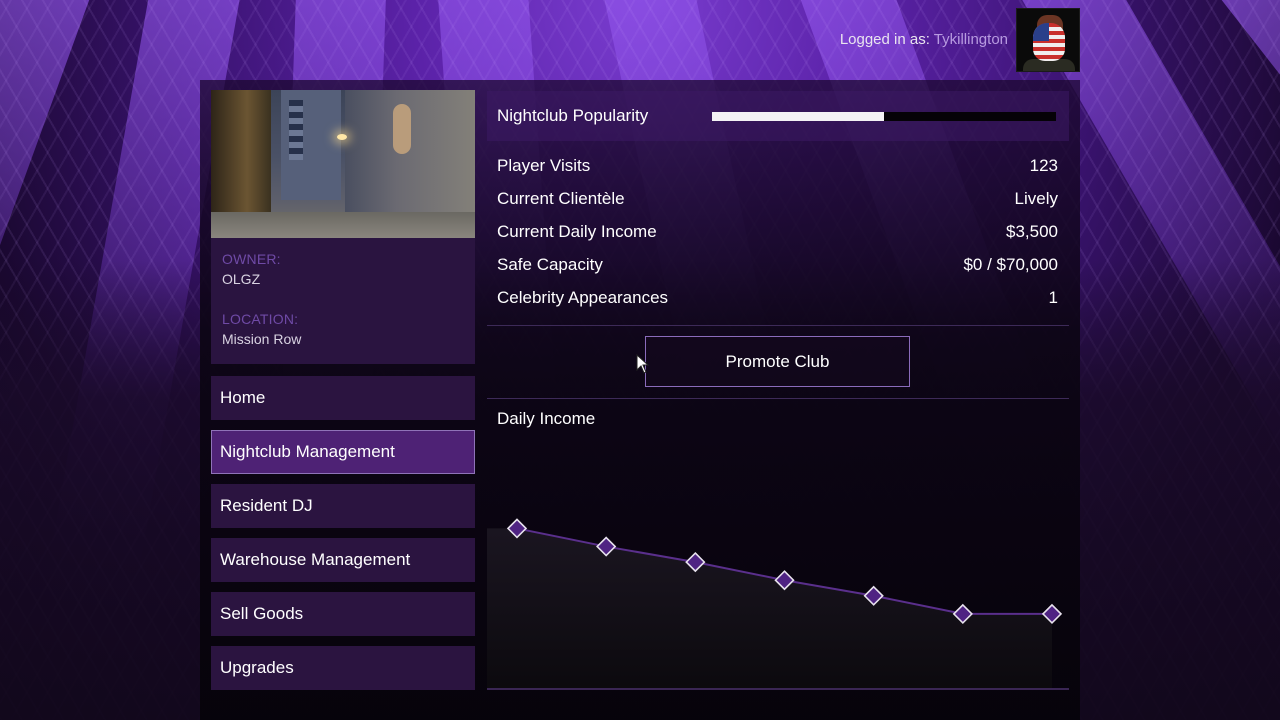 The image size is (1280, 720). Describe the element at coordinates (343, 506) in the screenshot. I see `menu-item-resident-dj: Resident DJ` at that location.